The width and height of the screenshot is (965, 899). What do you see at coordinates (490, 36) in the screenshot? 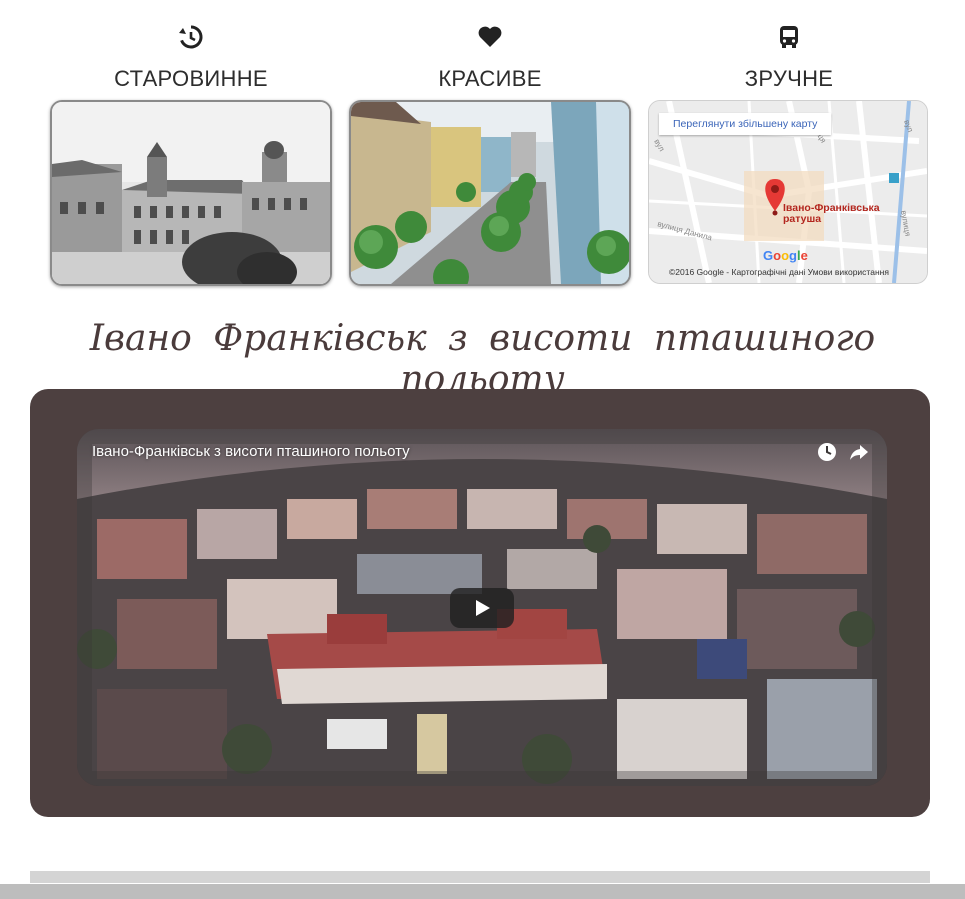
I see `heart-icon` at bounding box center [490, 36].